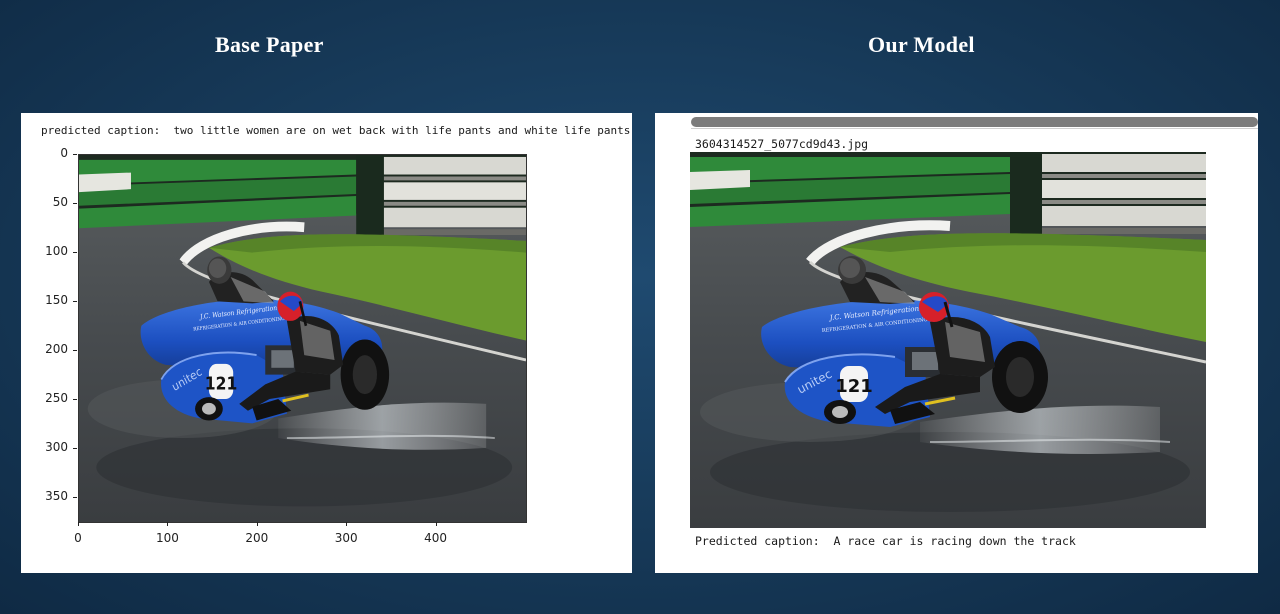 The height and width of the screenshot is (614, 1280). What do you see at coordinates (167, 538) in the screenshot?
I see `x-tick-label: 100` at bounding box center [167, 538].